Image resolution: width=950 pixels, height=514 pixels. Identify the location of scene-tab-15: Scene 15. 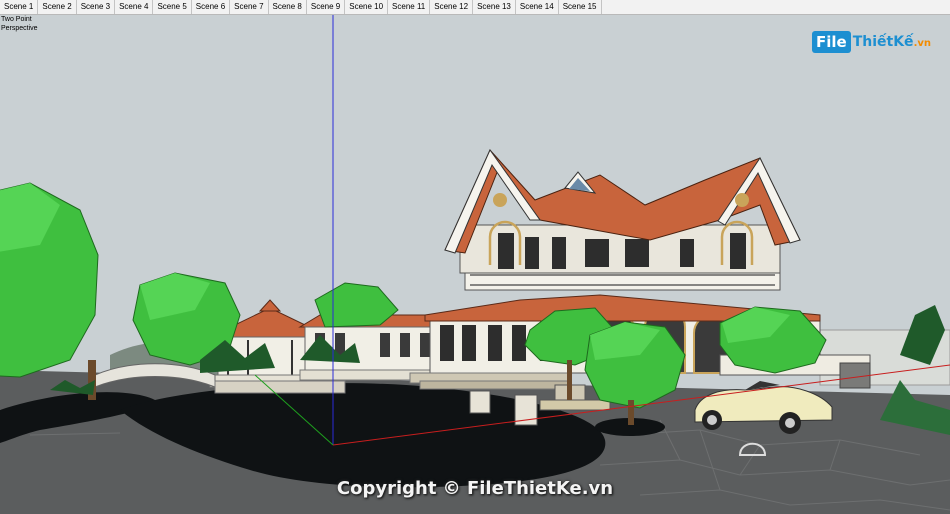
(580, 7).